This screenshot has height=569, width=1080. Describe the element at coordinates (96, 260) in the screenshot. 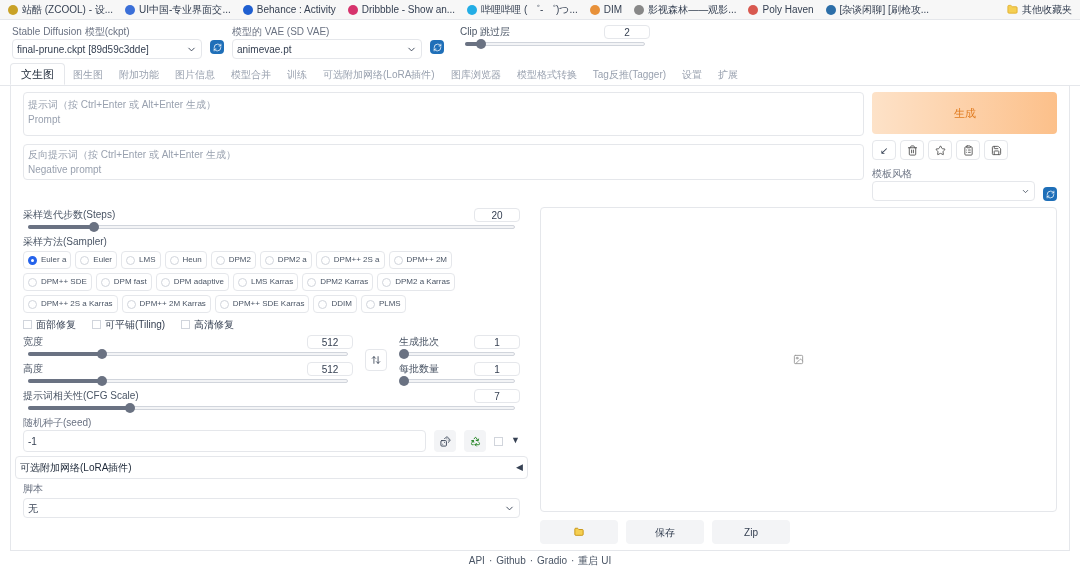

I see `sampler-radio: Euler` at that location.